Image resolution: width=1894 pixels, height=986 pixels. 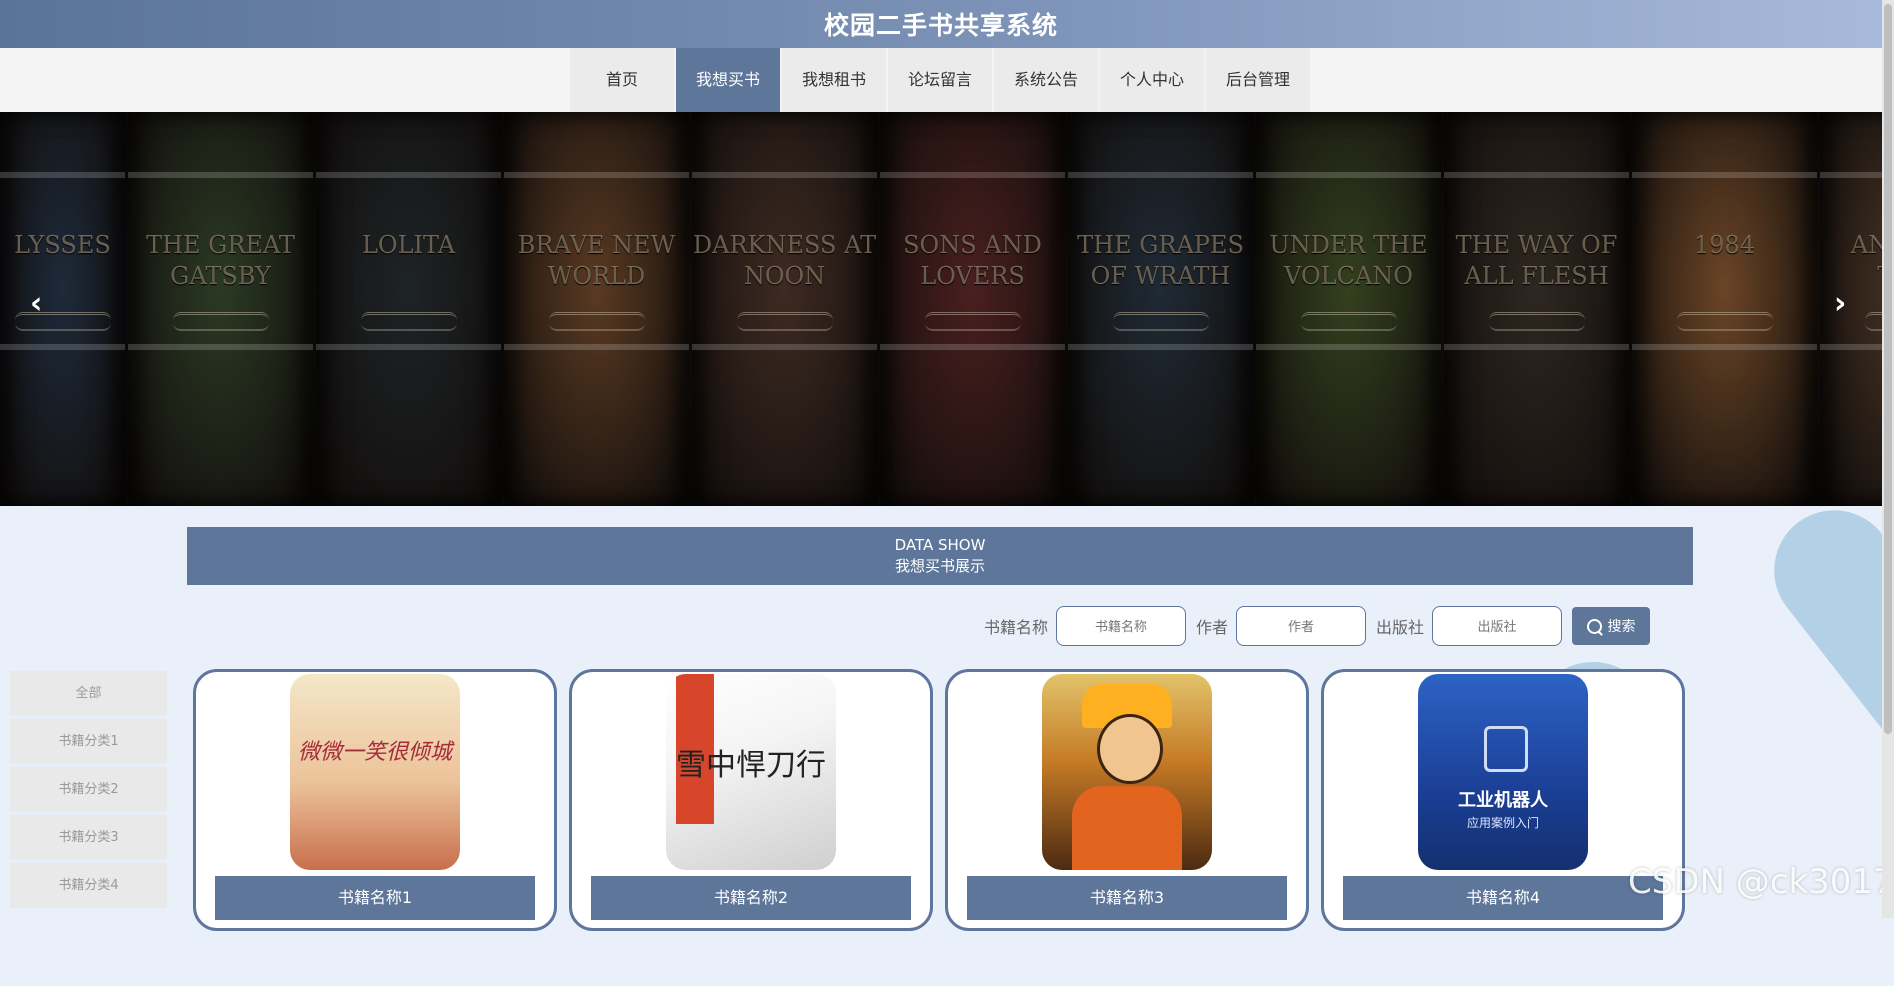 What do you see at coordinates (1503, 800) in the screenshot?
I see `cover-title: 工业机器人` at bounding box center [1503, 800].